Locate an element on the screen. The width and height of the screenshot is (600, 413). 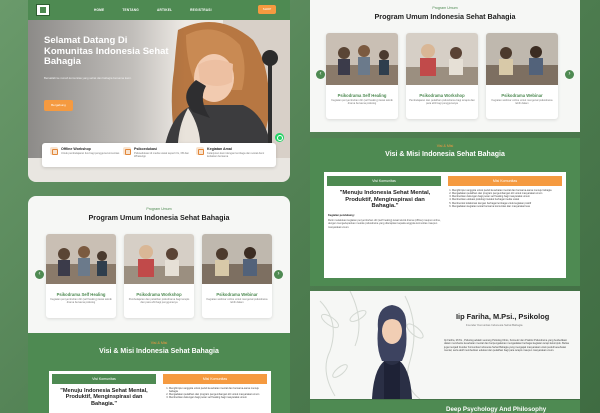
charity-icon is located at coordinates (200, 151).